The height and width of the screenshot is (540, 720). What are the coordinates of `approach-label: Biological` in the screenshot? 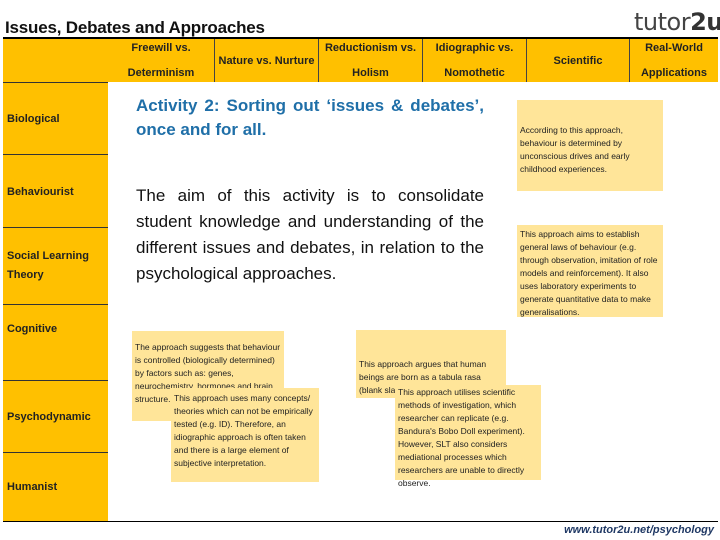 It's located at (33, 118).